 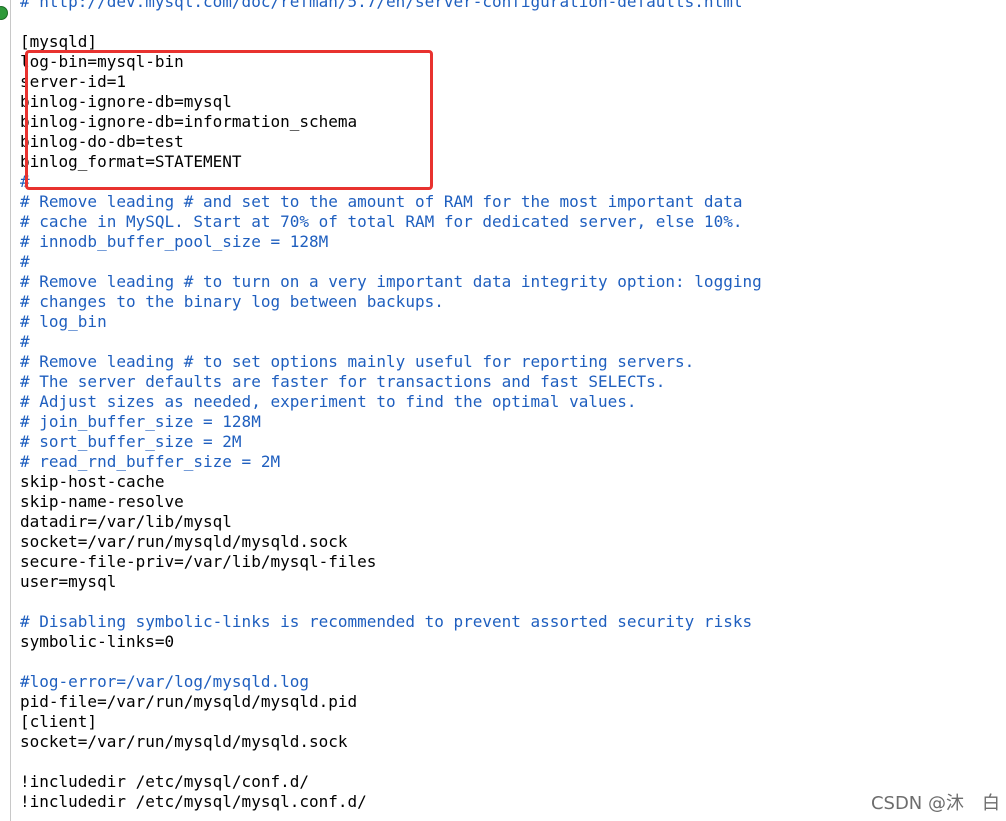 I want to click on watermark: CSDN @沐 白, so click(x=935, y=803).